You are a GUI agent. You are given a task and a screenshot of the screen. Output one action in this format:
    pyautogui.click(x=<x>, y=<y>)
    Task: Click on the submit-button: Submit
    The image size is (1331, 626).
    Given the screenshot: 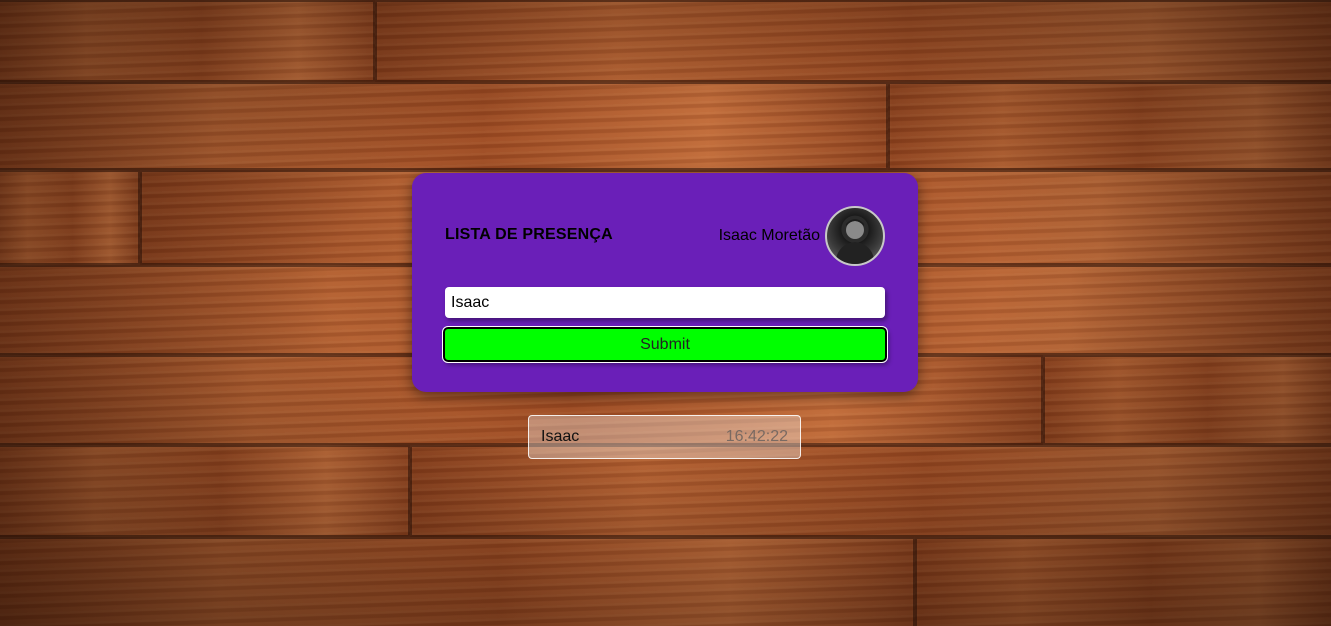 What is the action you would take?
    pyautogui.click(x=665, y=344)
    